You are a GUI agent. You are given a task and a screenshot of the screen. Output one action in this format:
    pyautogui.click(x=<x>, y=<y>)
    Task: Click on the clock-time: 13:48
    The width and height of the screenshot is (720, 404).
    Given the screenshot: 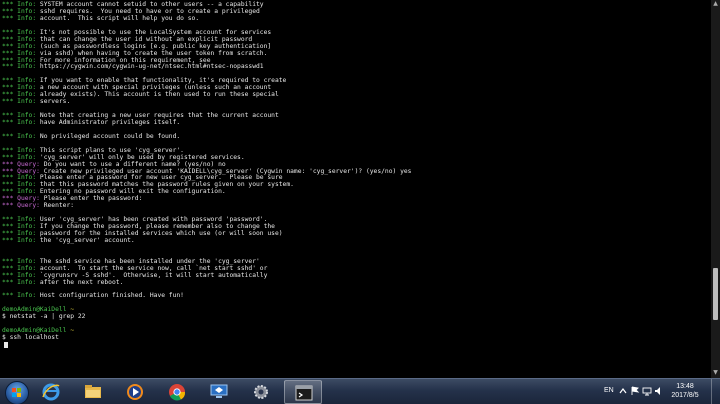 What is the action you would take?
    pyautogui.click(x=685, y=386)
    